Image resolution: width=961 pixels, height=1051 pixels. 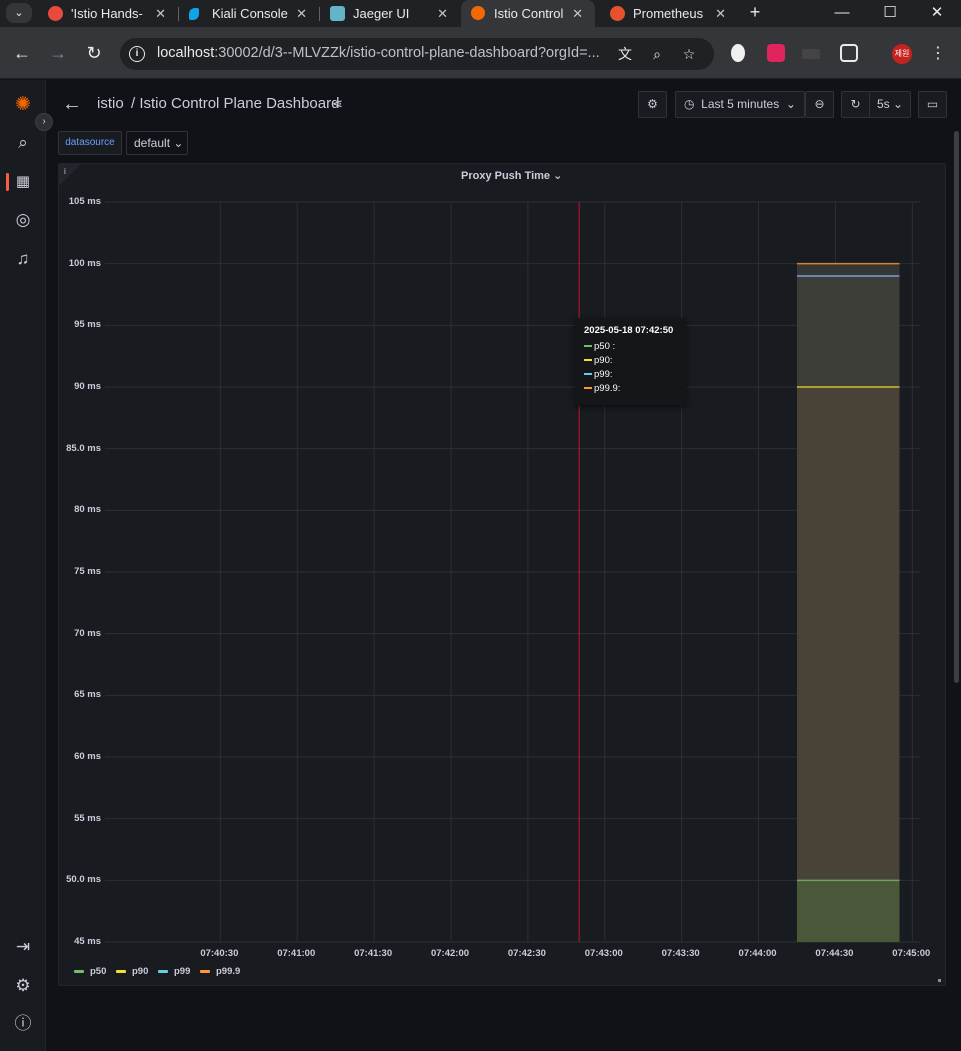 What do you see at coordinates (132, 971) in the screenshot?
I see `legend-item-p90: p90` at bounding box center [132, 971].